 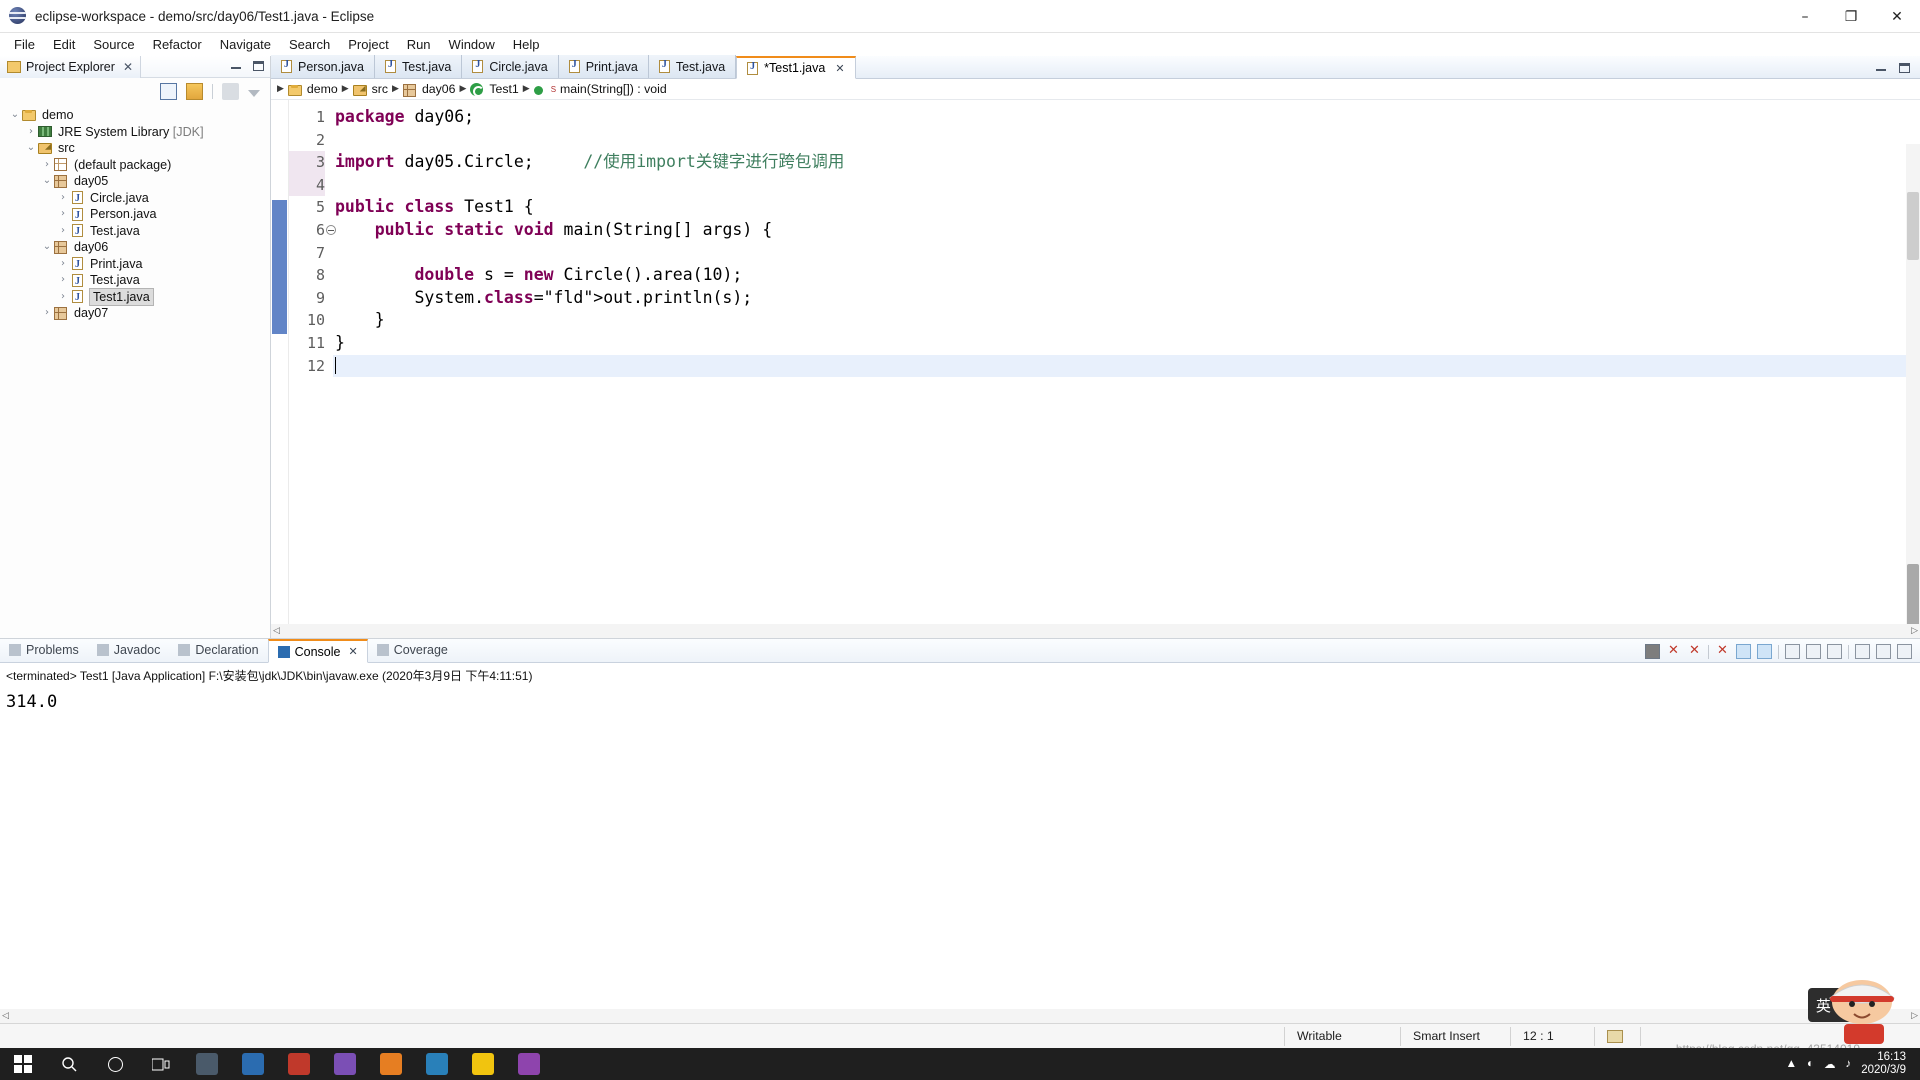 What do you see at coordinates (1810, 1064) in the screenshot?
I see `network-icon: ◐` at bounding box center [1810, 1064].